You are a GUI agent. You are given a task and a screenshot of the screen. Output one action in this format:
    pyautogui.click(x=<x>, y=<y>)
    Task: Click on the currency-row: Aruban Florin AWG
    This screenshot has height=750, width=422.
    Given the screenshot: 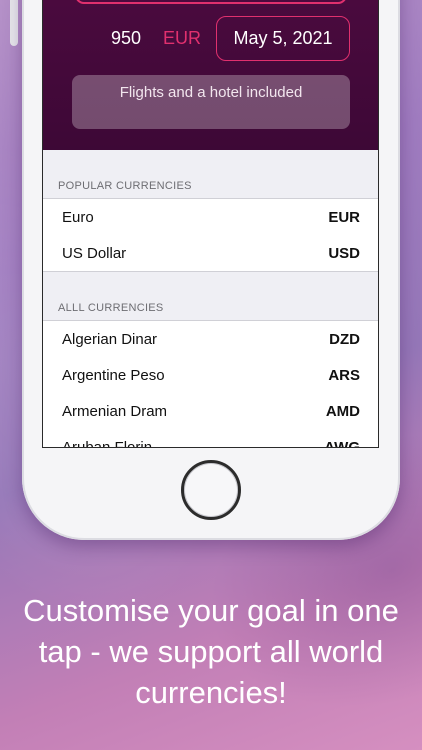 What is the action you would take?
    pyautogui.click(x=210, y=438)
    